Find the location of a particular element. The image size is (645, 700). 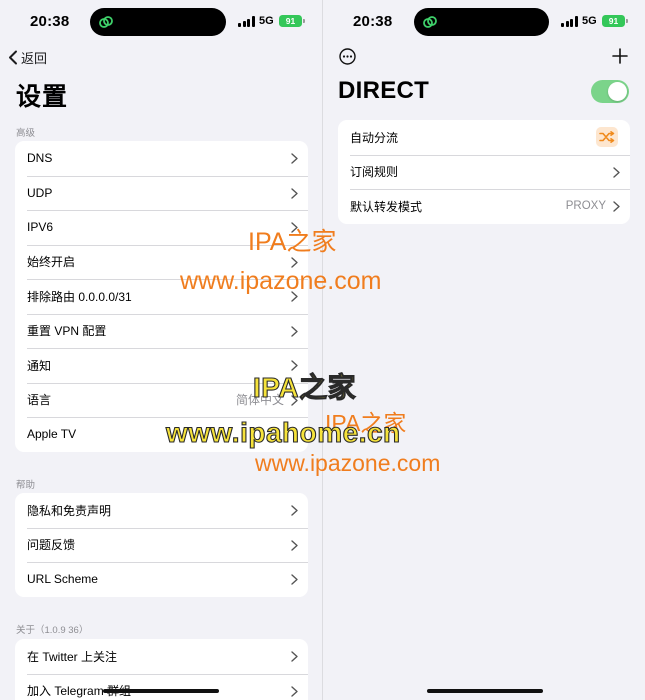

watermark-ipahome-cn: IPA之家 is located at coordinates (304, 387).